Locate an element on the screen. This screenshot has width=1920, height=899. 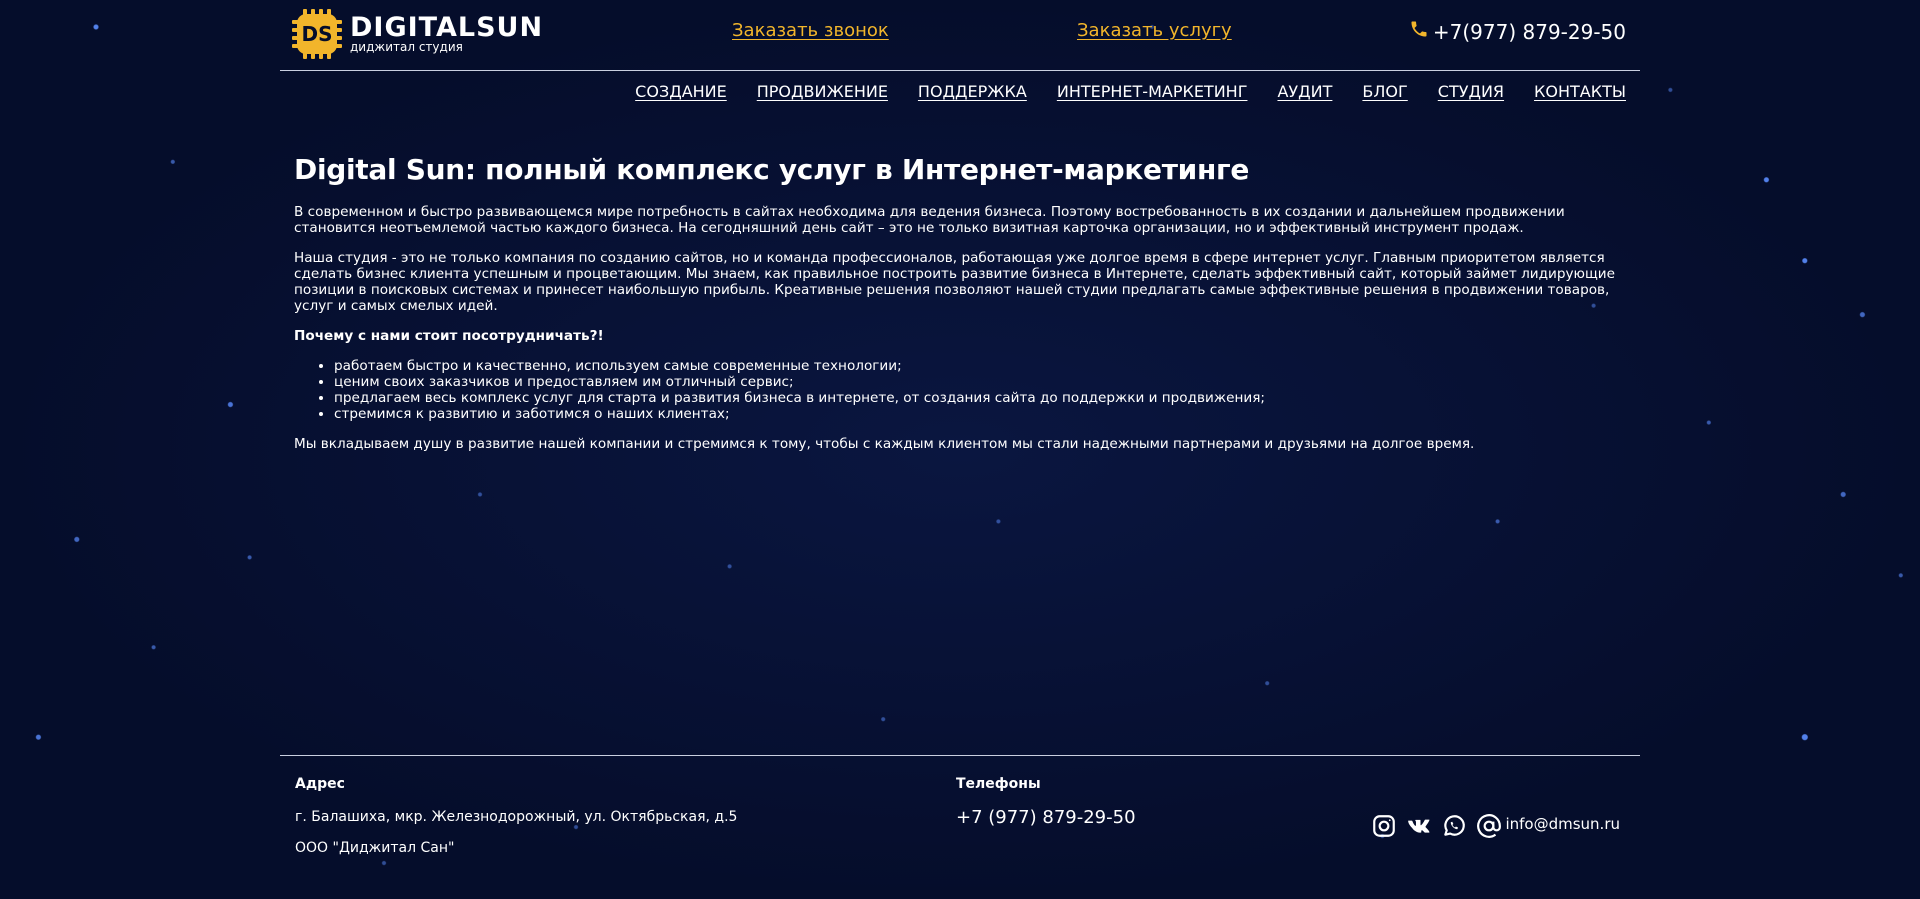
nav-item-promotion: ПРОДВИЖЕНИЕ is located at coordinates (822, 91).